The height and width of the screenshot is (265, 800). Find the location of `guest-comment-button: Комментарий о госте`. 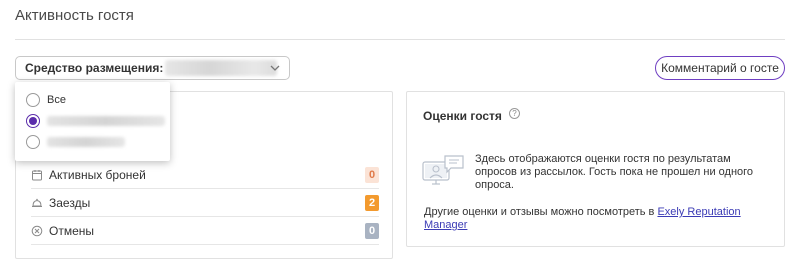

guest-comment-button: Комментарий о госте is located at coordinates (720, 68).